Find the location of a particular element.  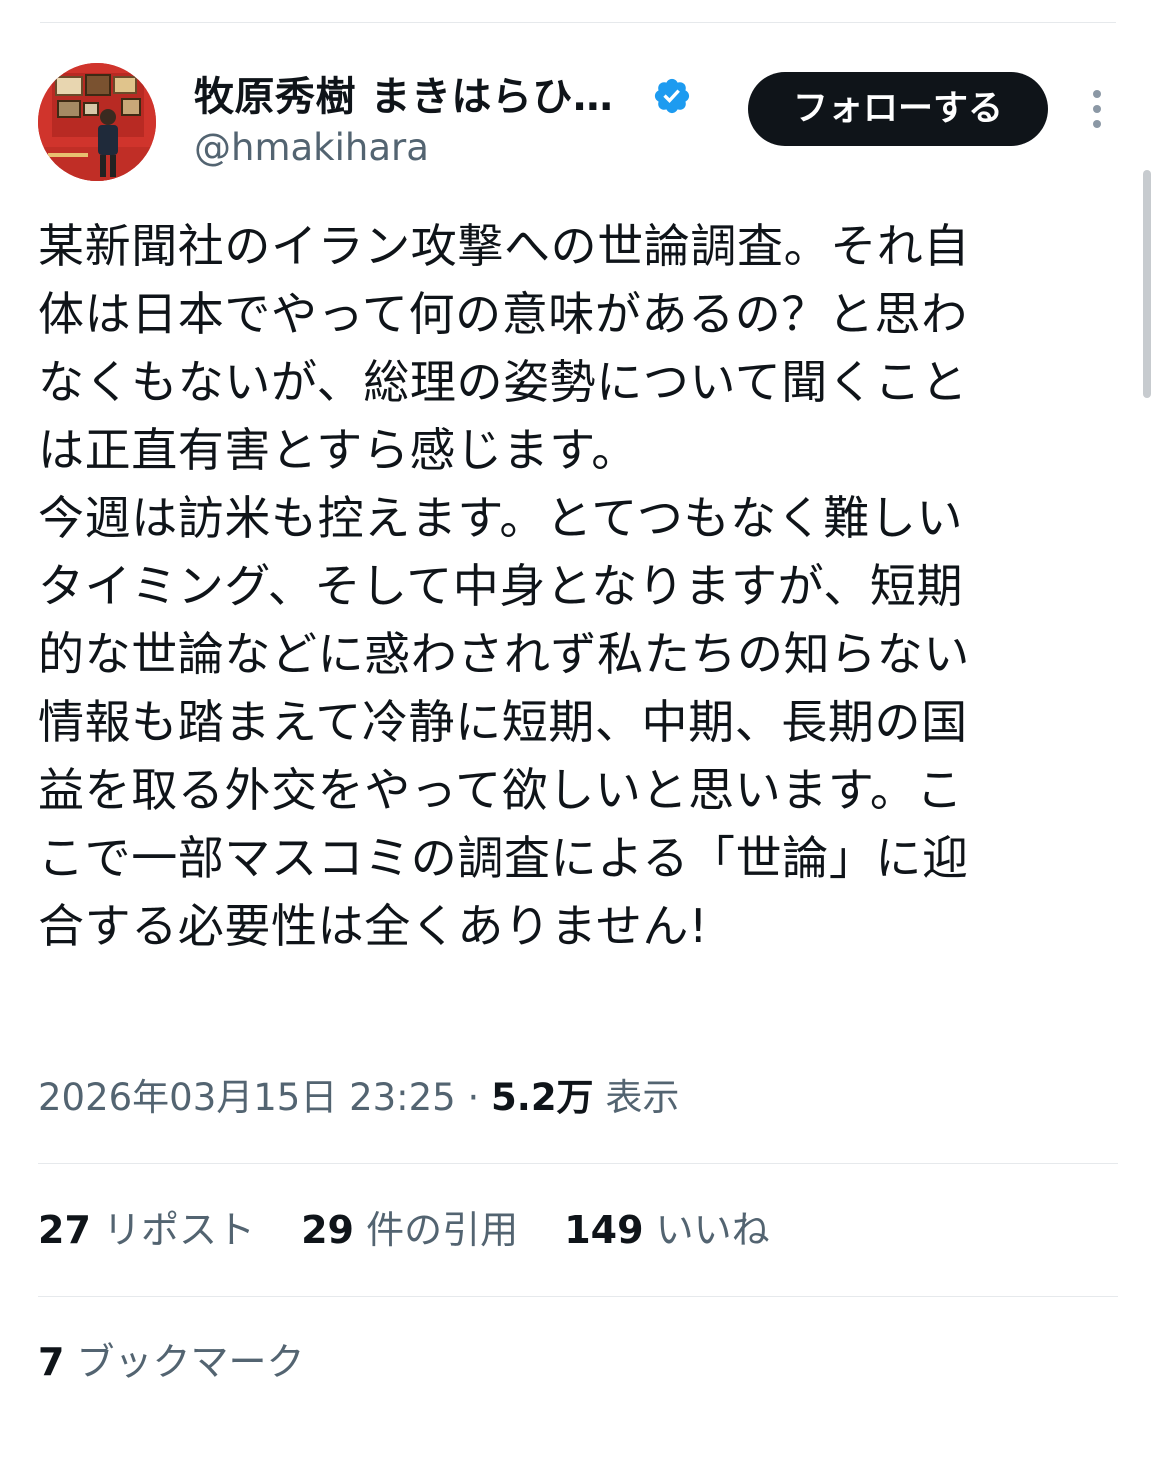

scrollbar-thumb is located at coordinates (1147, 284).